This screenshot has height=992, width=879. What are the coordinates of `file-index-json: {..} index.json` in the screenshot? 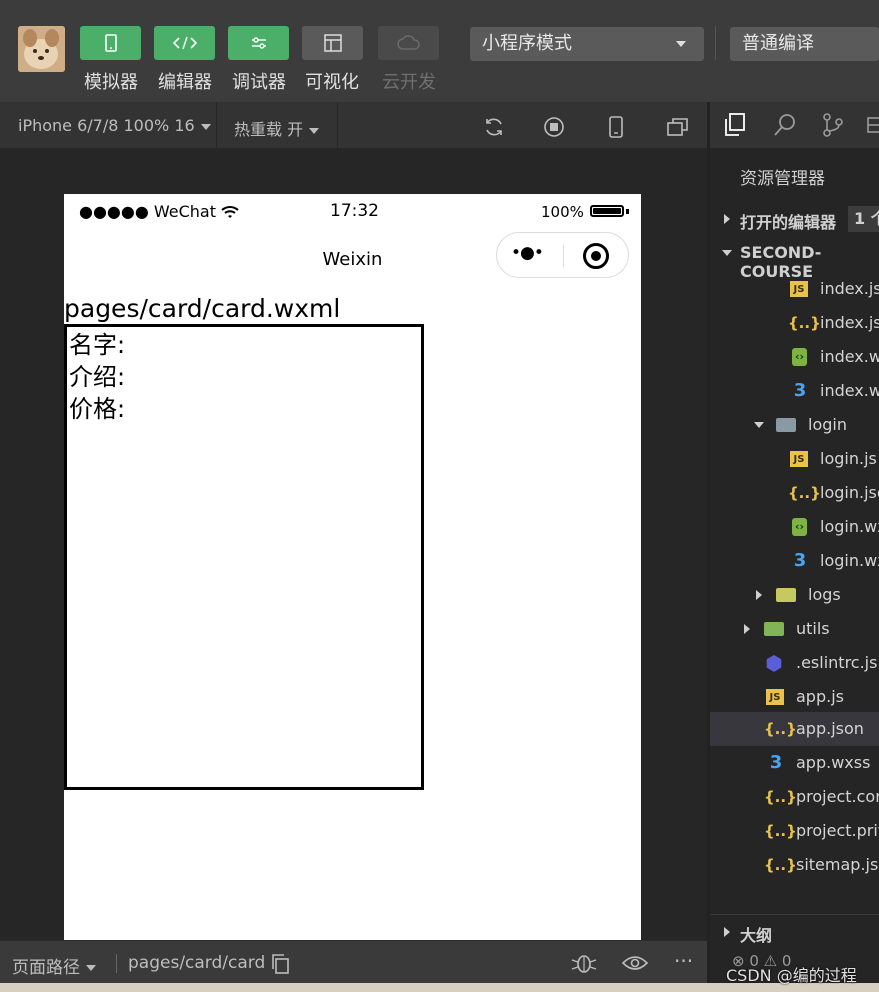 It's located at (794, 323).